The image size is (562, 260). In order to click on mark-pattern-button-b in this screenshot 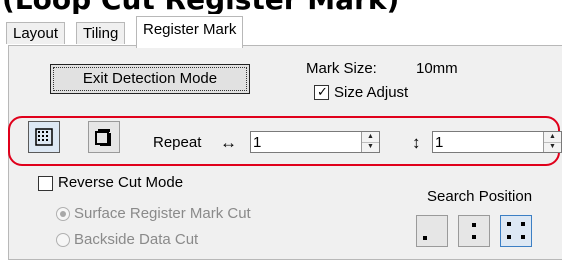, I will do `click(104, 137)`.